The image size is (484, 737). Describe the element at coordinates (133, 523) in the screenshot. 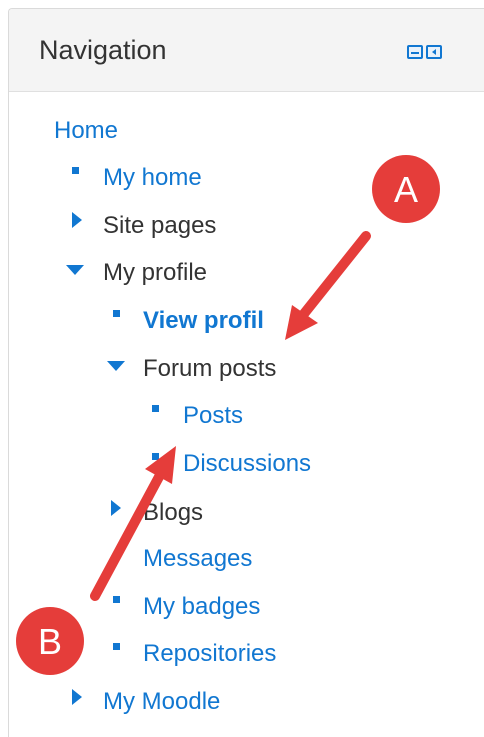

I see `arrow-b` at that location.